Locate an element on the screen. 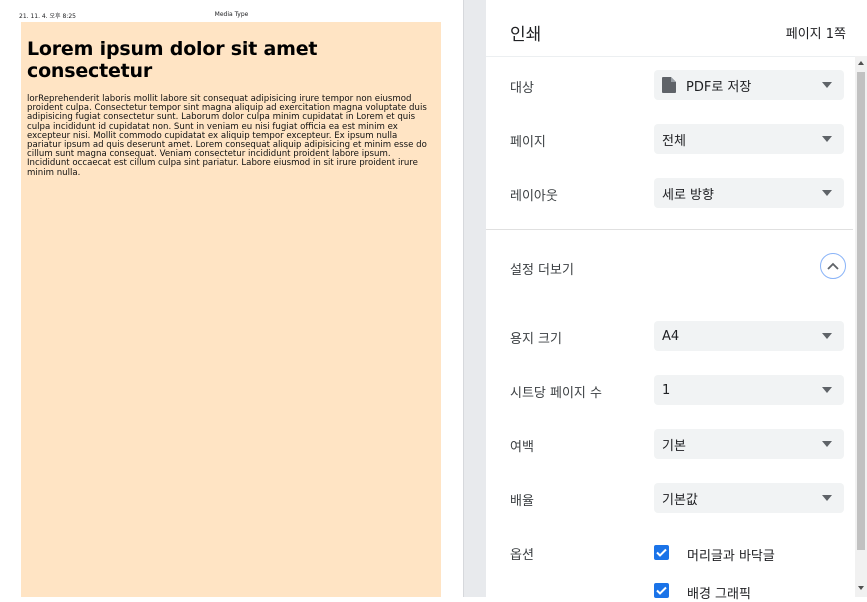 The image size is (867, 602). pages-select: 전체 is located at coordinates (749, 139).